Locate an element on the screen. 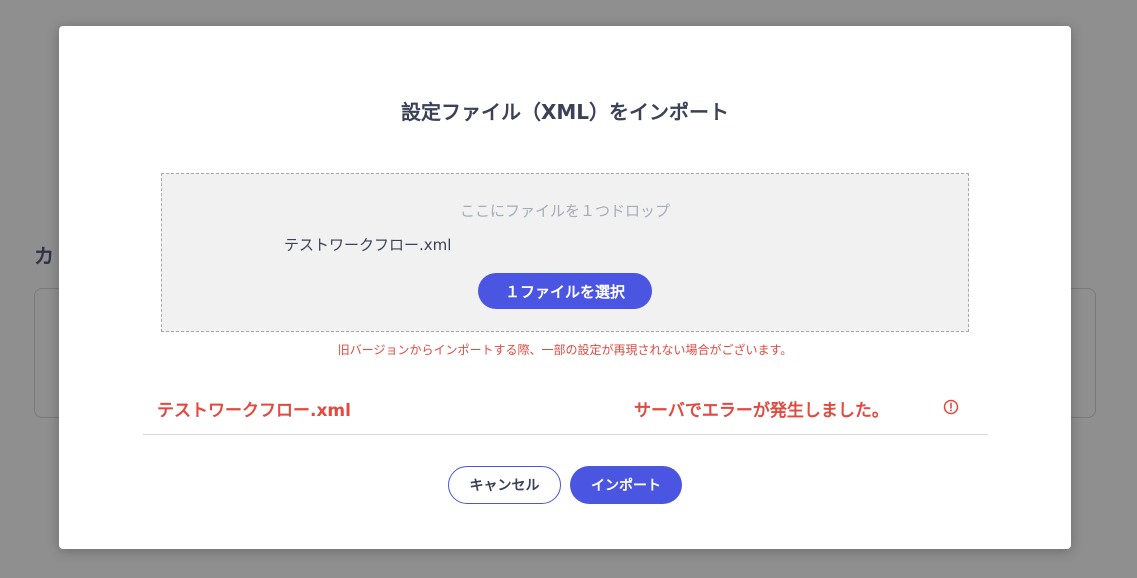 The image size is (1137, 578). cancel-button: キャンセル is located at coordinates (504, 485).